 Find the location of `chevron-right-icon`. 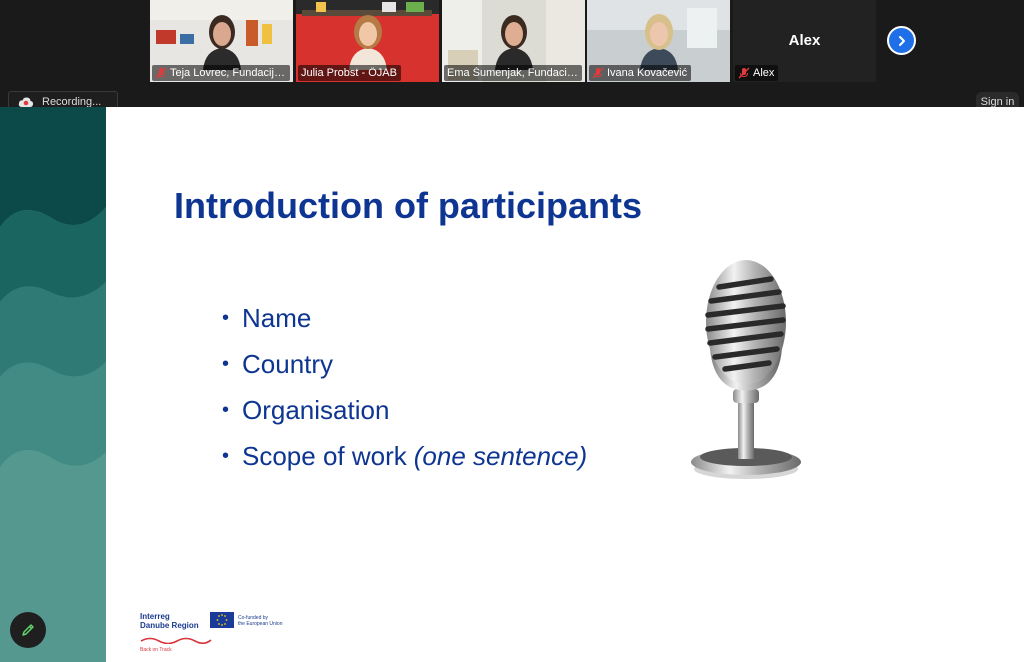

chevron-right-icon is located at coordinates (901, 40).